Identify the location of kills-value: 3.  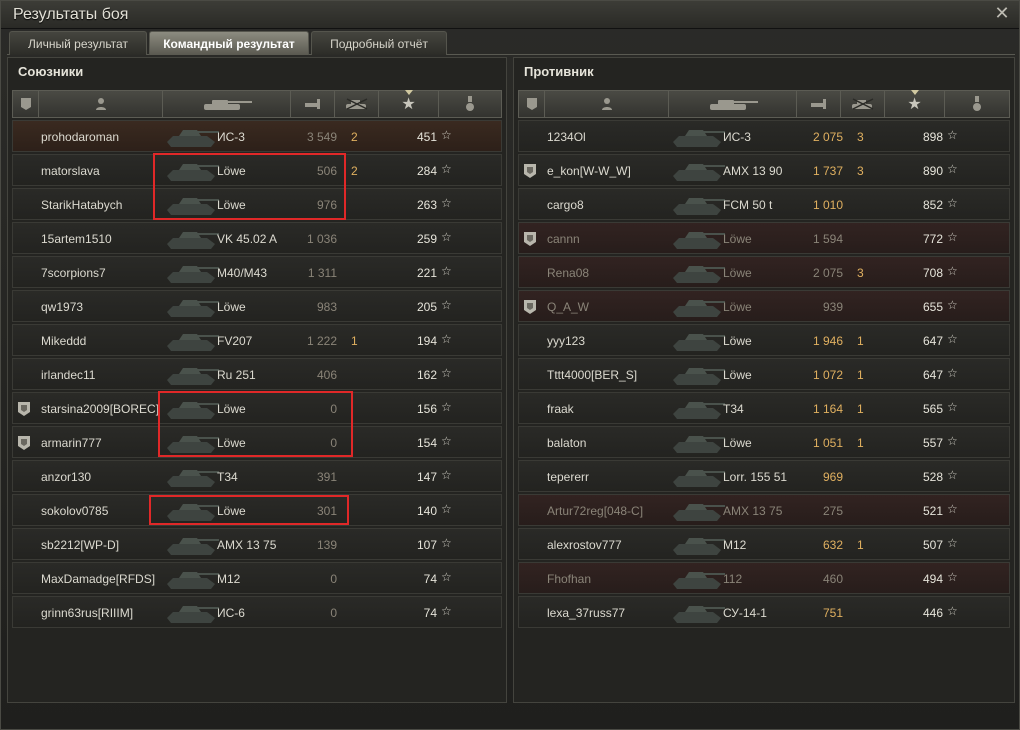
(860, 137).